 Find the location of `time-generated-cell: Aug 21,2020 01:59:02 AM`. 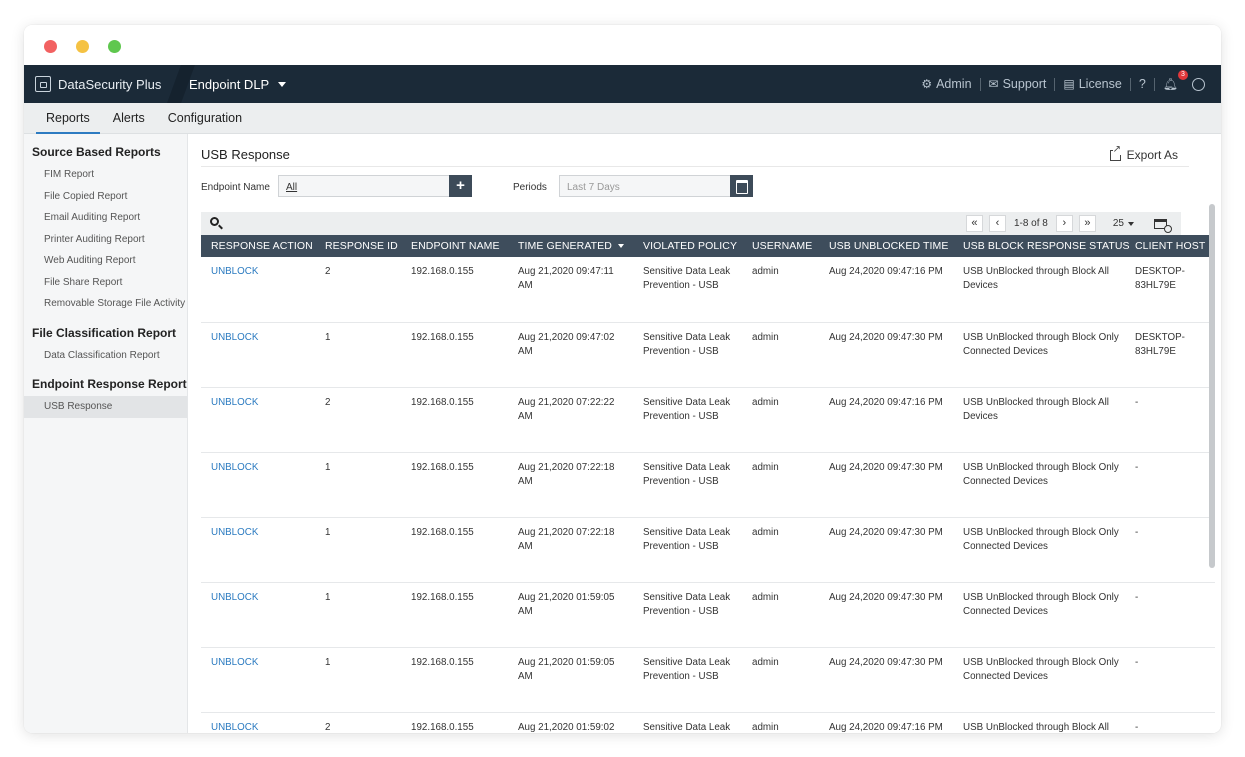

time-generated-cell: Aug 21,2020 01:59:02 AM is located at coordinates (570, 722).